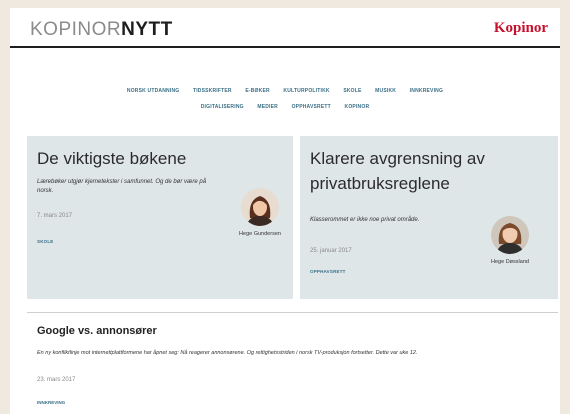  Describe the element at coordinates (147, 29) in the screenshot. I see `site-title-bold: NYTT` at that location.